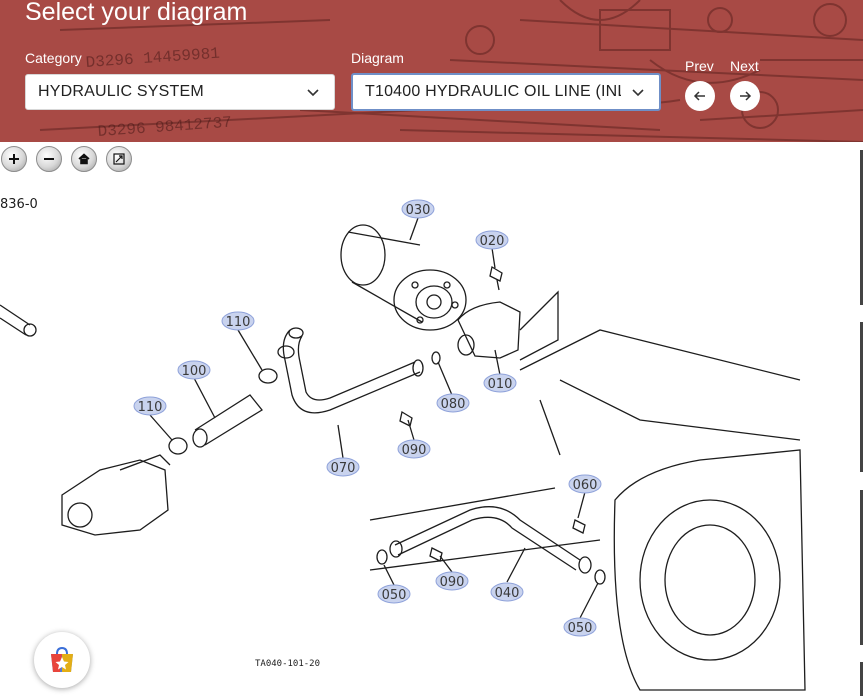  I want to click on category-select: HYDRAULIC SYSTEM, so click(180, 92).